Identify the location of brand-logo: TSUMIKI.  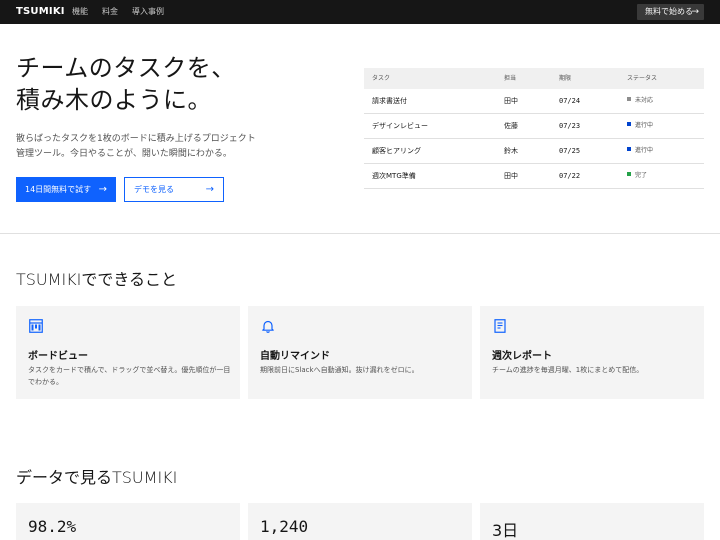
(40, 12).